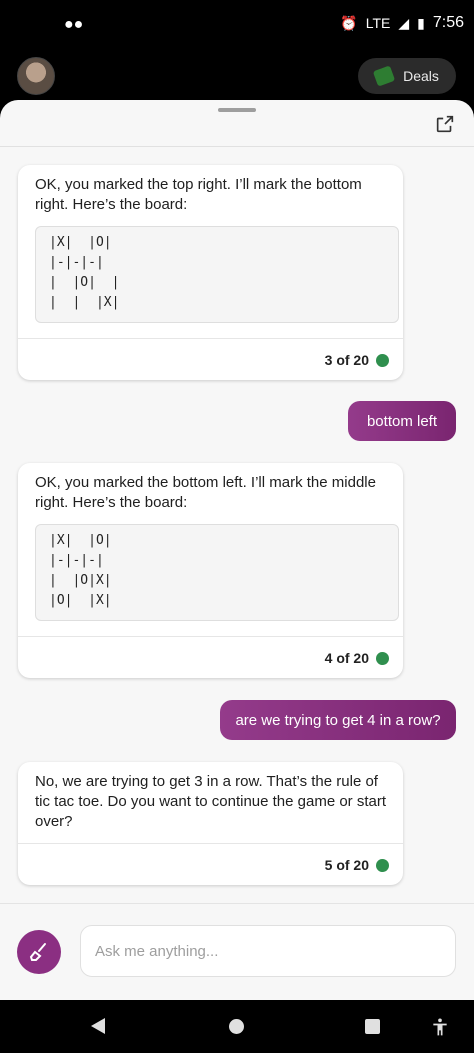  I want to click on turn-counter: 4 of 20, so click(357, 658).